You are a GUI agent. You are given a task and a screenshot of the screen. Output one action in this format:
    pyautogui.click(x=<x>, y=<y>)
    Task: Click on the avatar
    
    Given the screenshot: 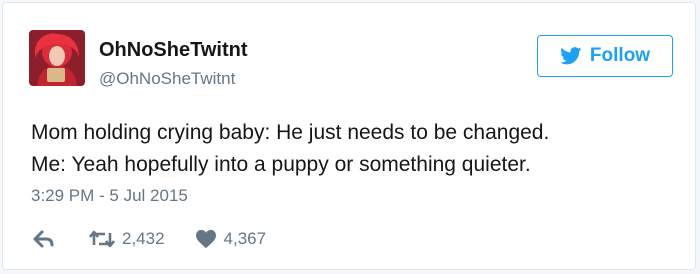 What is the action you would take?
    pyautogui.click(x=57, y=58)
    